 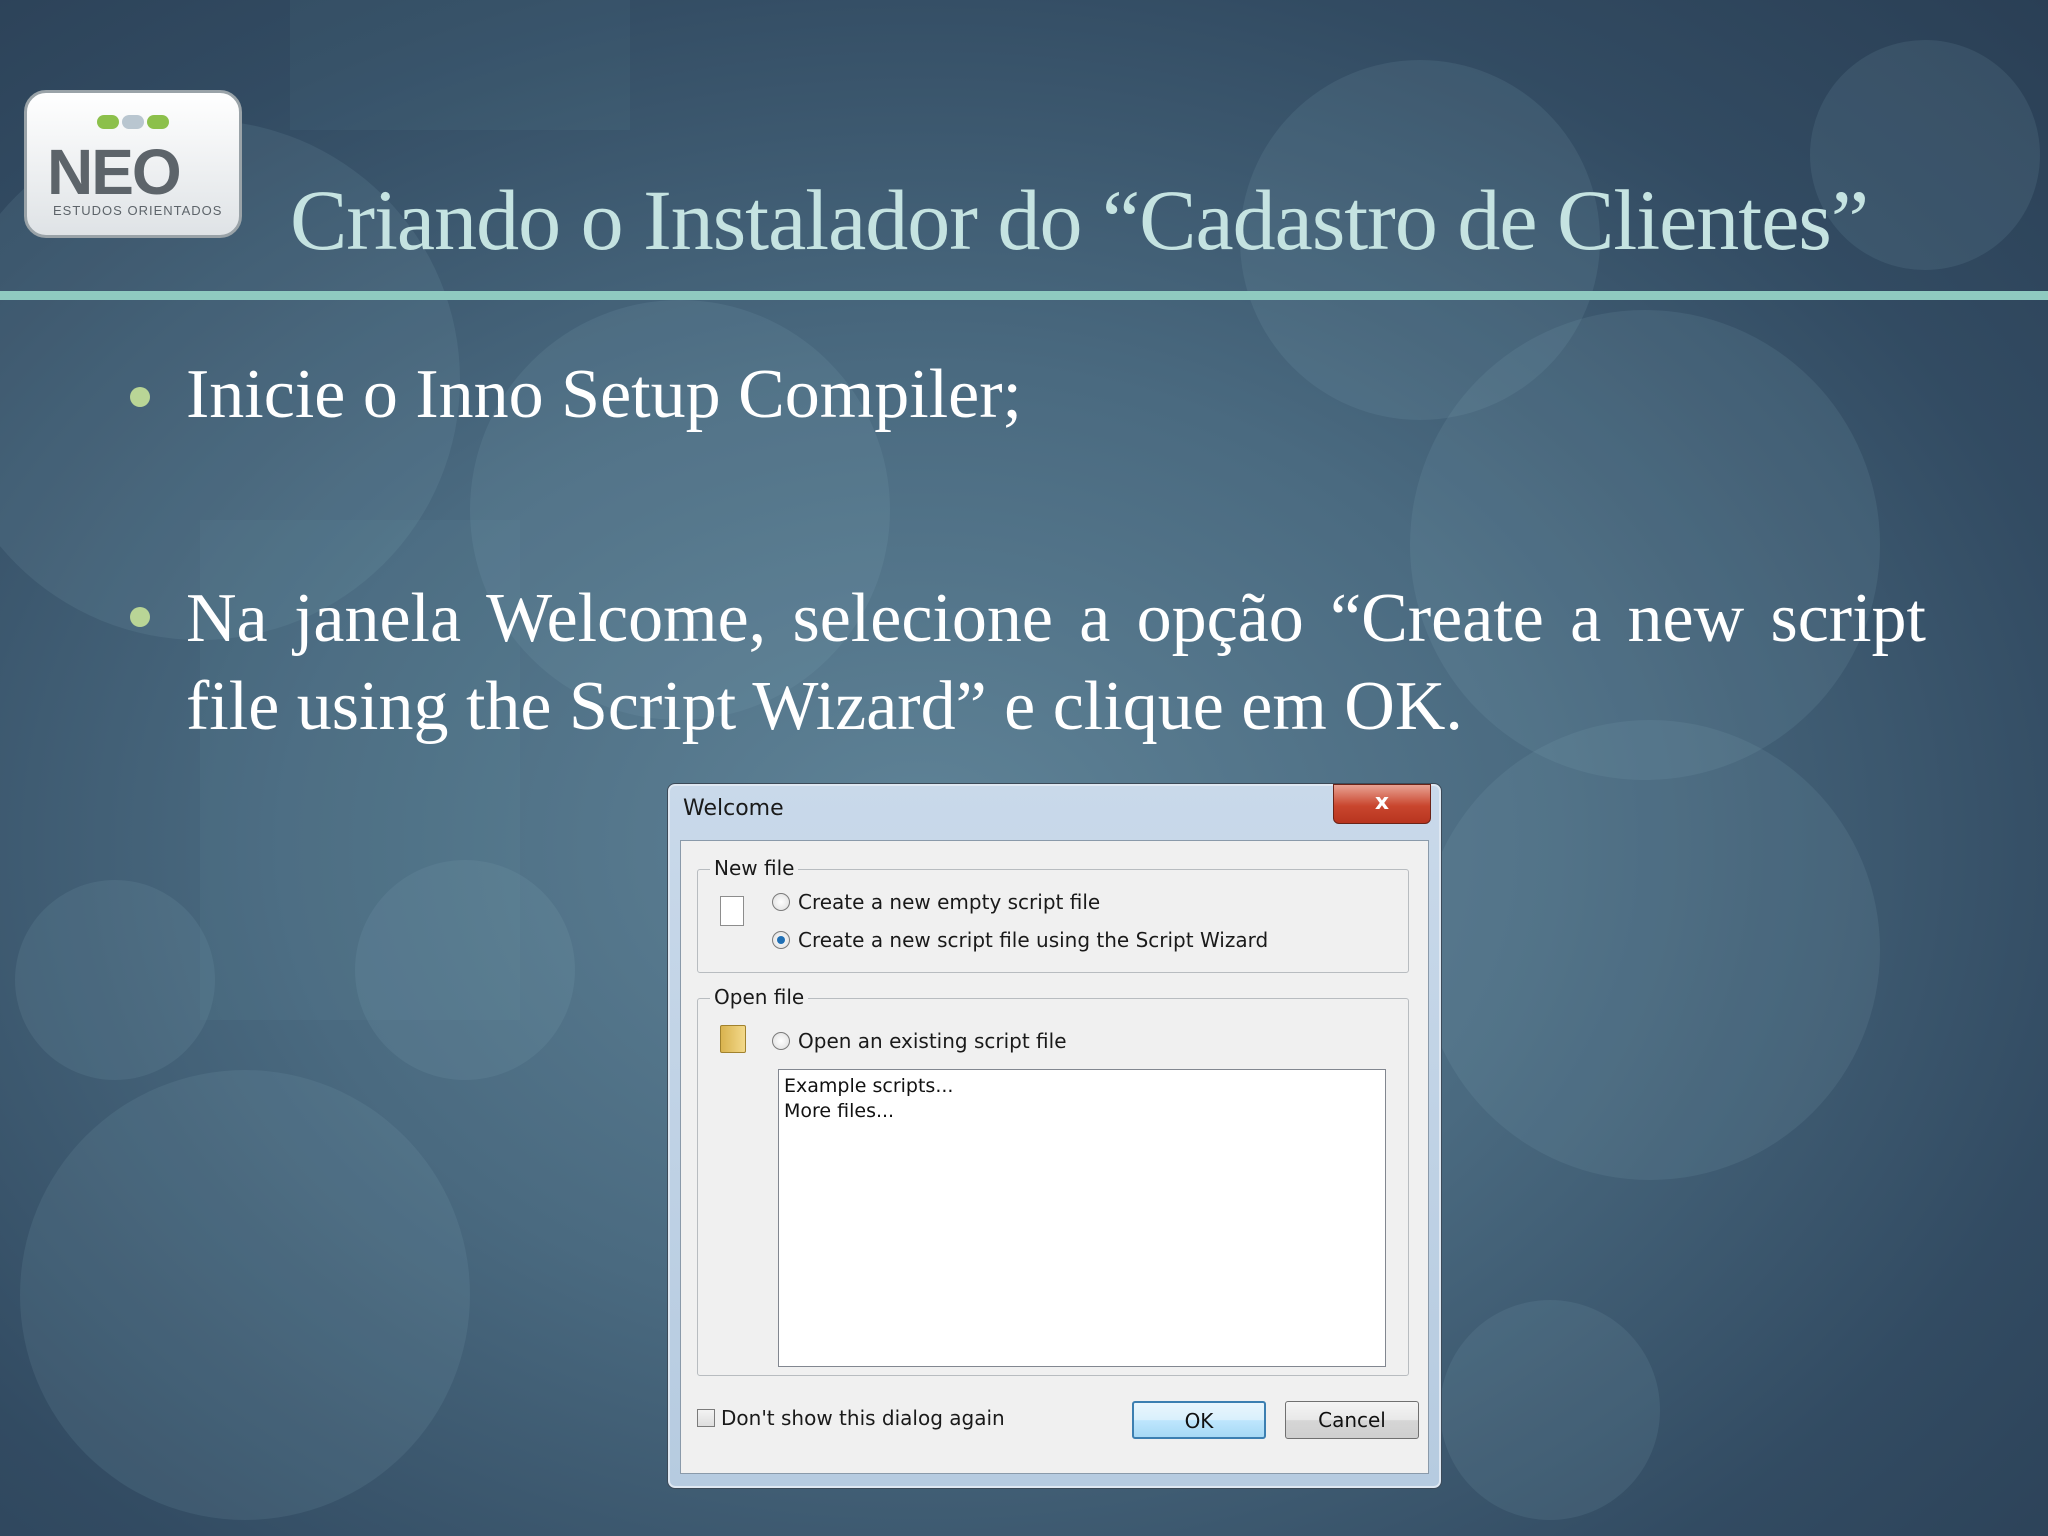 What do you see at coordinates (781, 940) in the screenshot?
I see `radio-button-checked` at bounding box center [781, 940].